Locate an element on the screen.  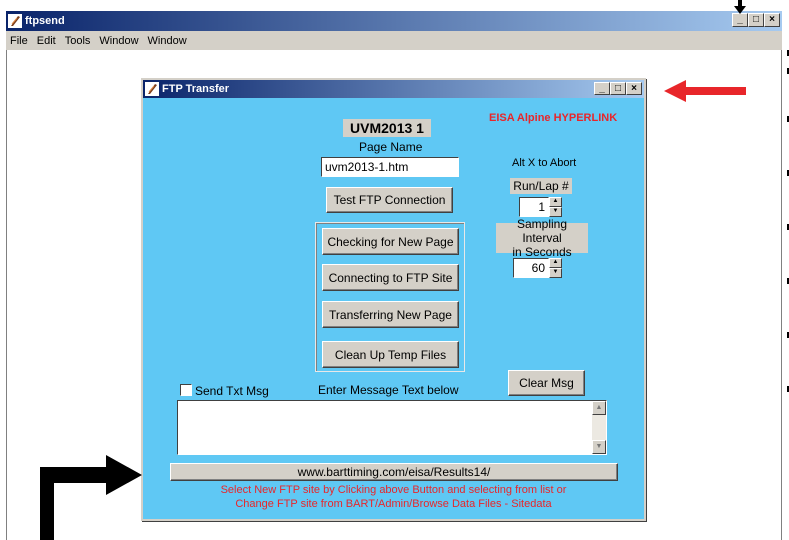
sampling-interval-label: Sampling Interval in Seconds is located at coordinates (542, 238).